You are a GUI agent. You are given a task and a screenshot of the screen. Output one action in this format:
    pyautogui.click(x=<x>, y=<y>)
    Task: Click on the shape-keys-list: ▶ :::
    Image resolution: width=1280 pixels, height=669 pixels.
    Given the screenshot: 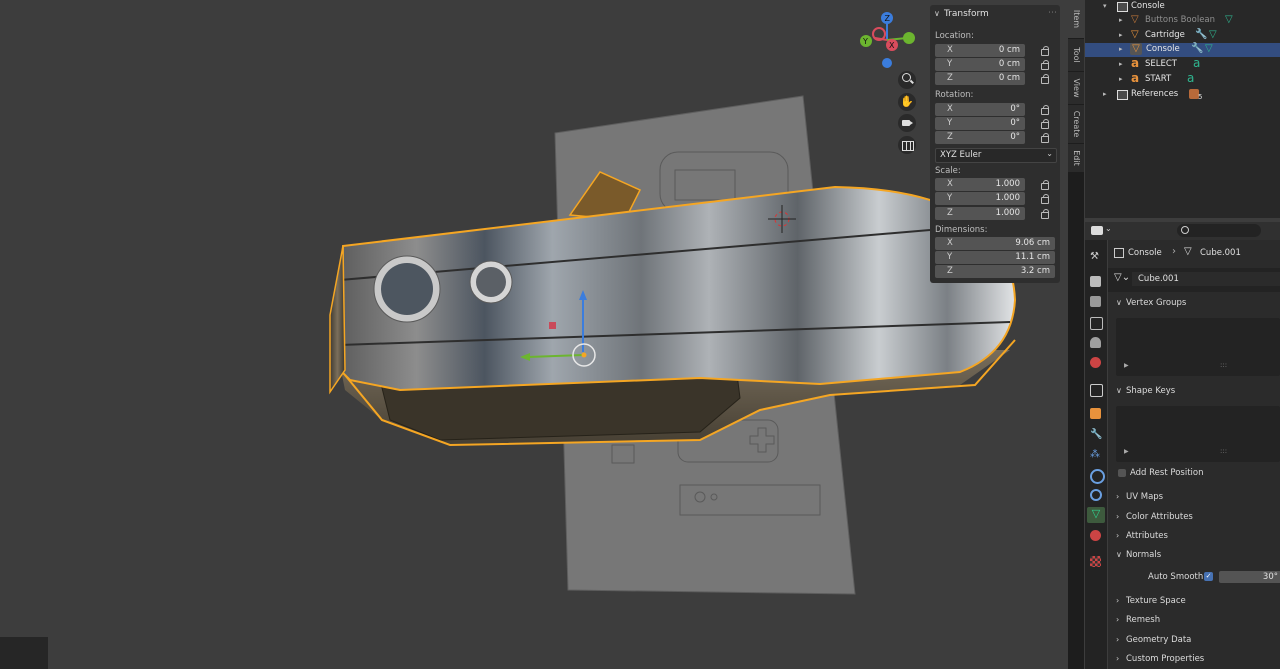 What is the action you would take?
    pyautogui.click(x=1198, y=434)
    